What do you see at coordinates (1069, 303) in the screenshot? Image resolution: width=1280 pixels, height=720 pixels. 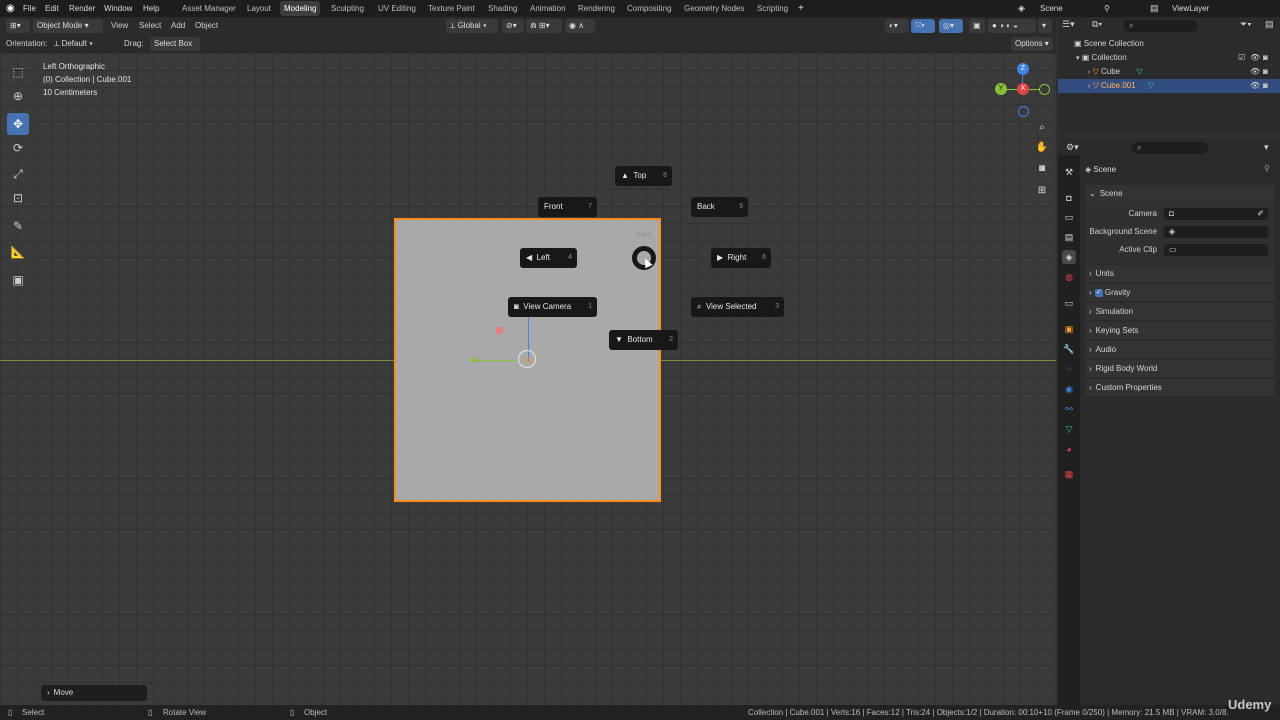 I see `collection-tab-icon: ▭` at bounding box center [1069, 303].